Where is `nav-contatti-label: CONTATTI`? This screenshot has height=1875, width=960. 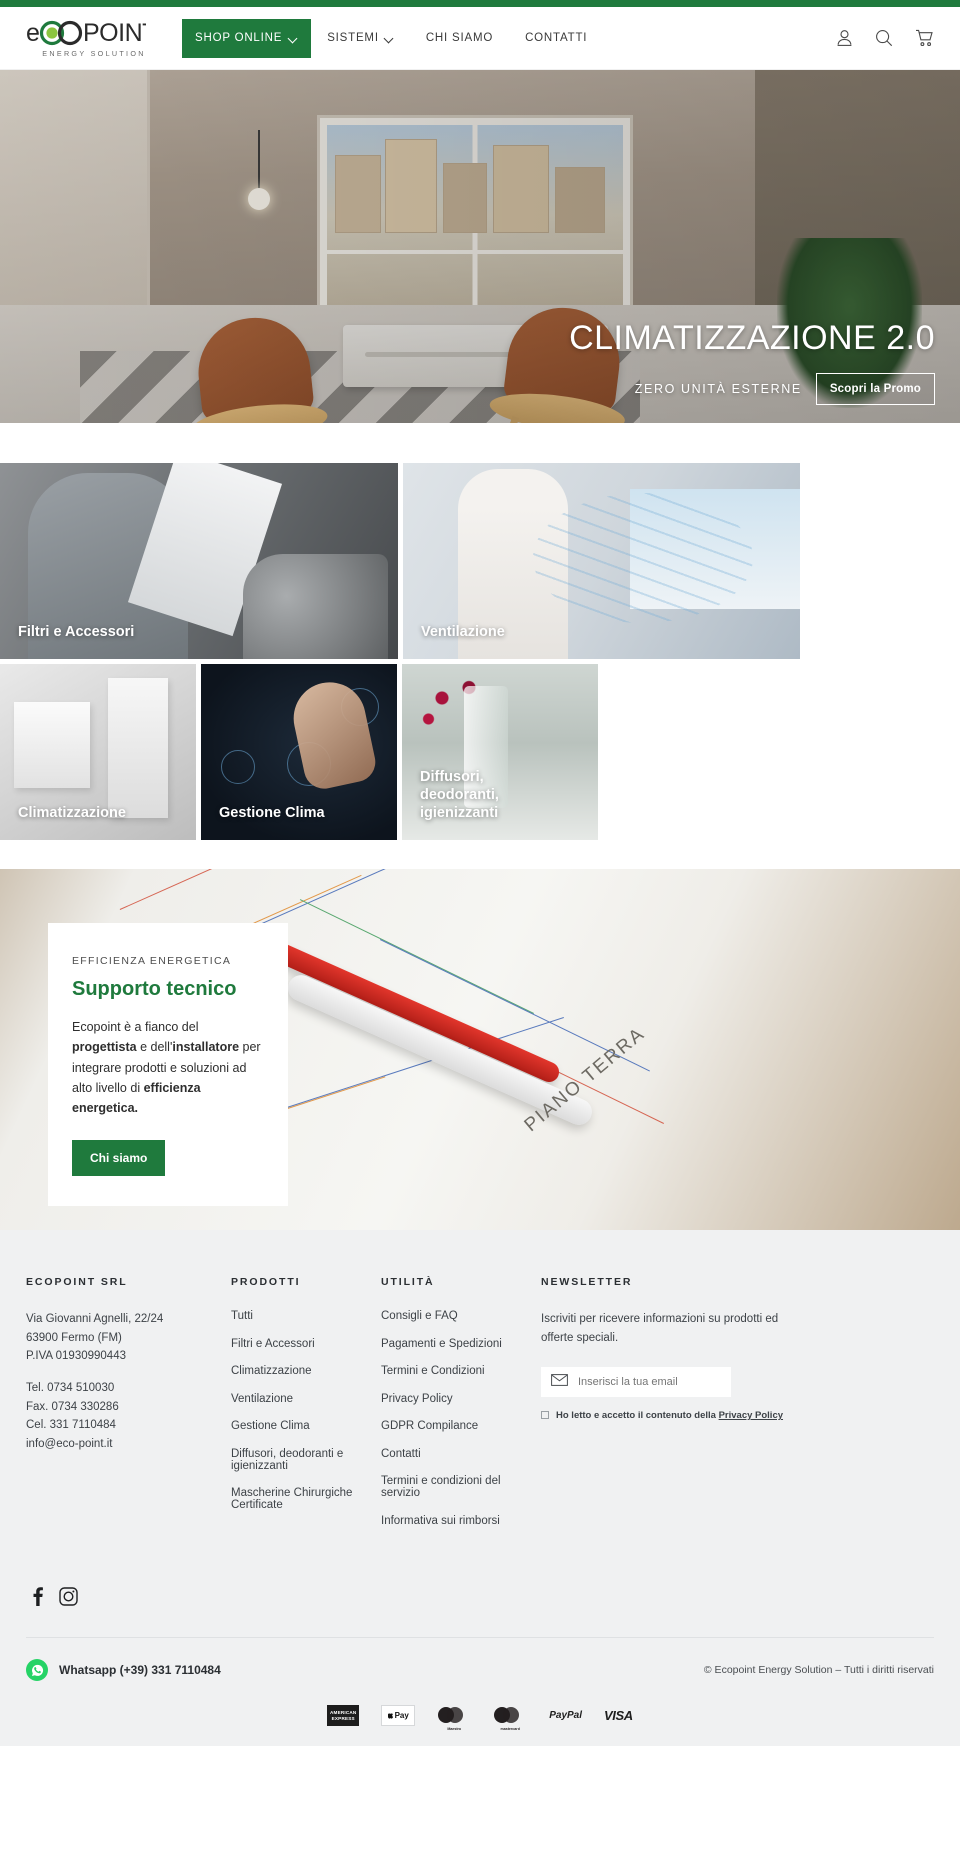
nav-contatti-label: CONTATTI is located at coordinates (556, 38).